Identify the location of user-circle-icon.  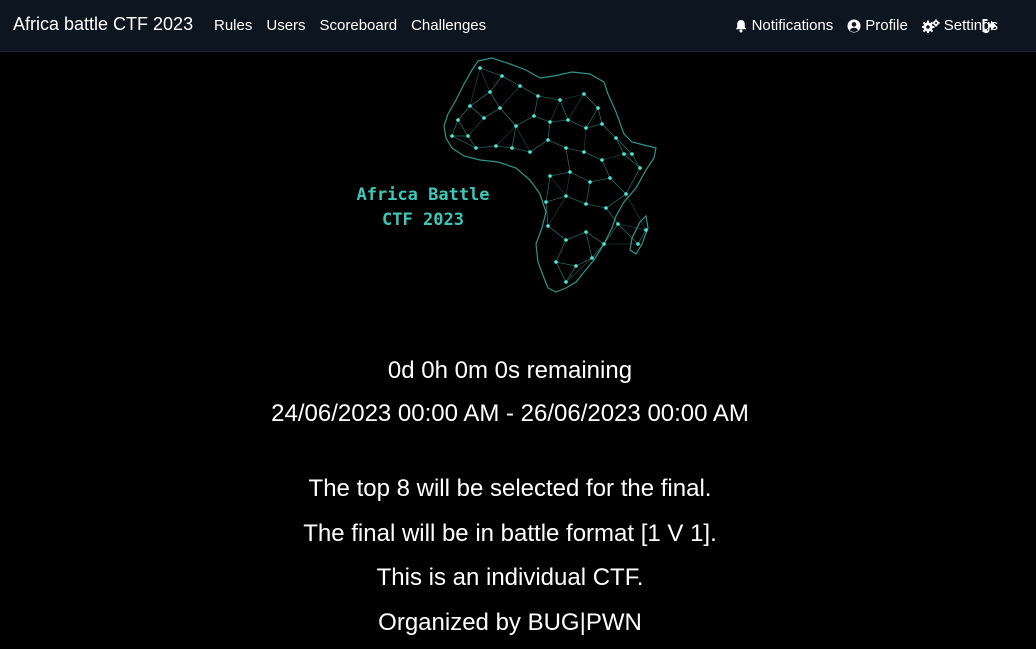
(854, 25).